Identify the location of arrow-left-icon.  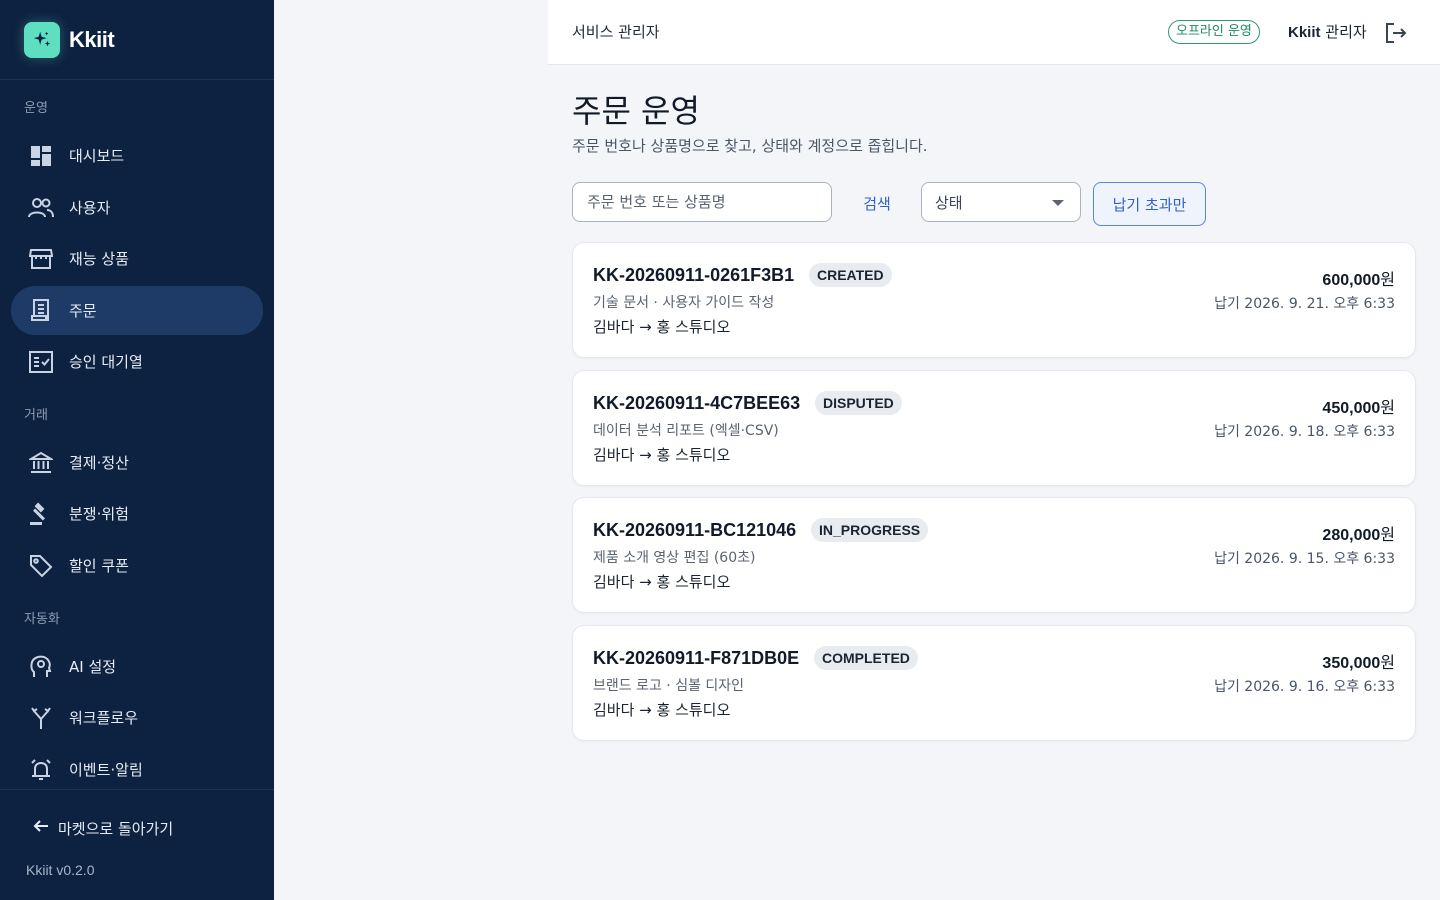
(41, 828).